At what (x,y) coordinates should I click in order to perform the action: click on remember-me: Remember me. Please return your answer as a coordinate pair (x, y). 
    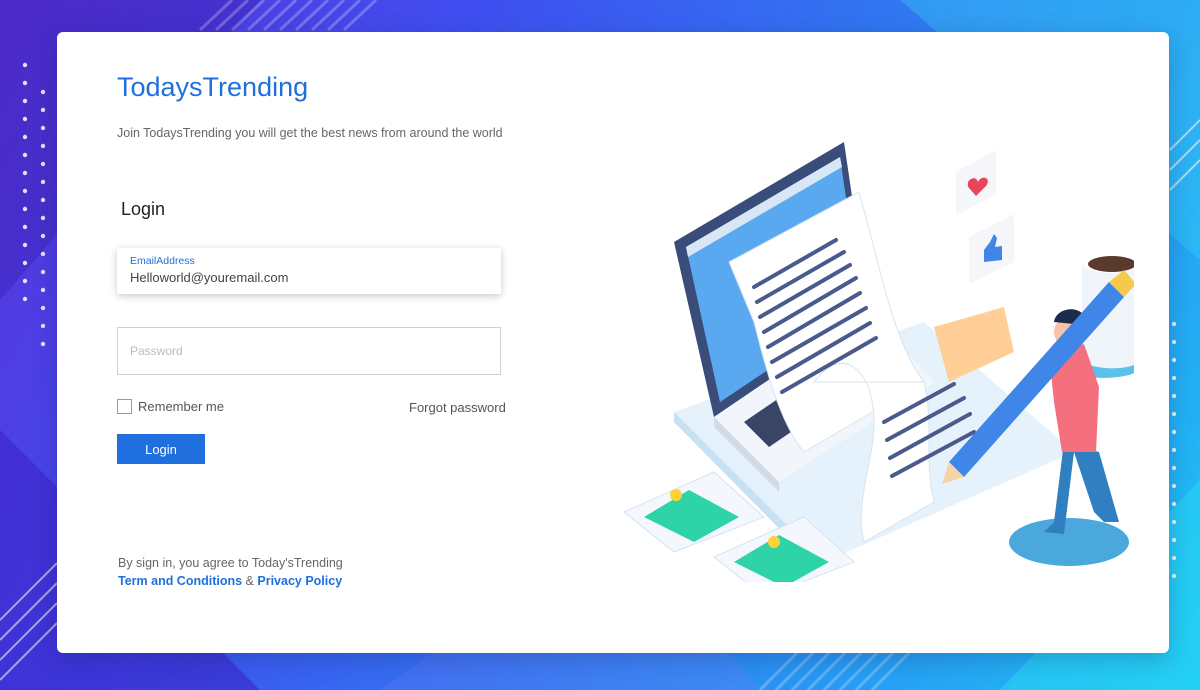
    Looking at the image, I should click on (170, 406).